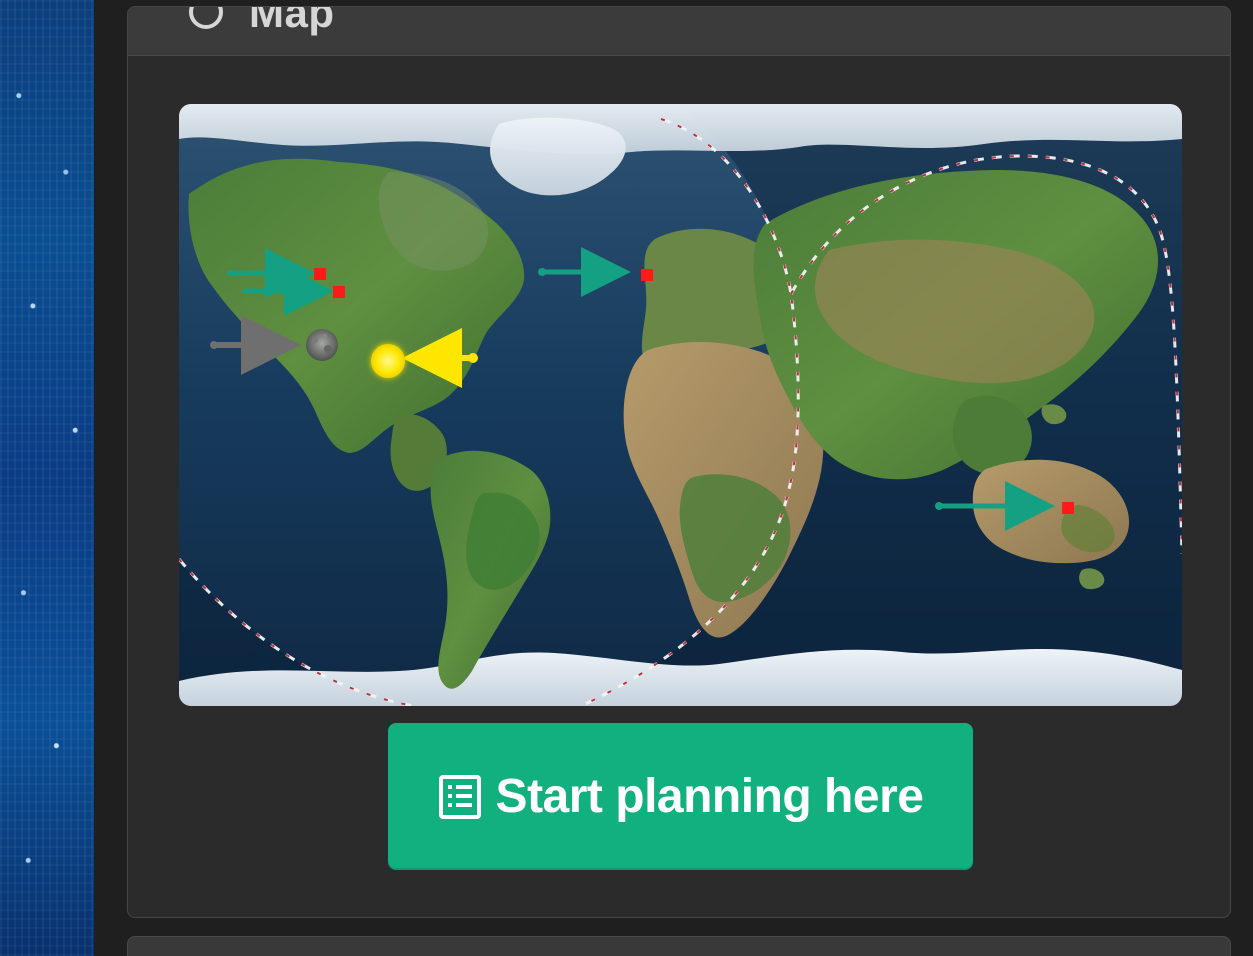 This screenshot has height=956, width=1253. What do you see at coordinates (206, 18) in the screenshot?
I see `globe-icon` at bounding box center [206, 18].